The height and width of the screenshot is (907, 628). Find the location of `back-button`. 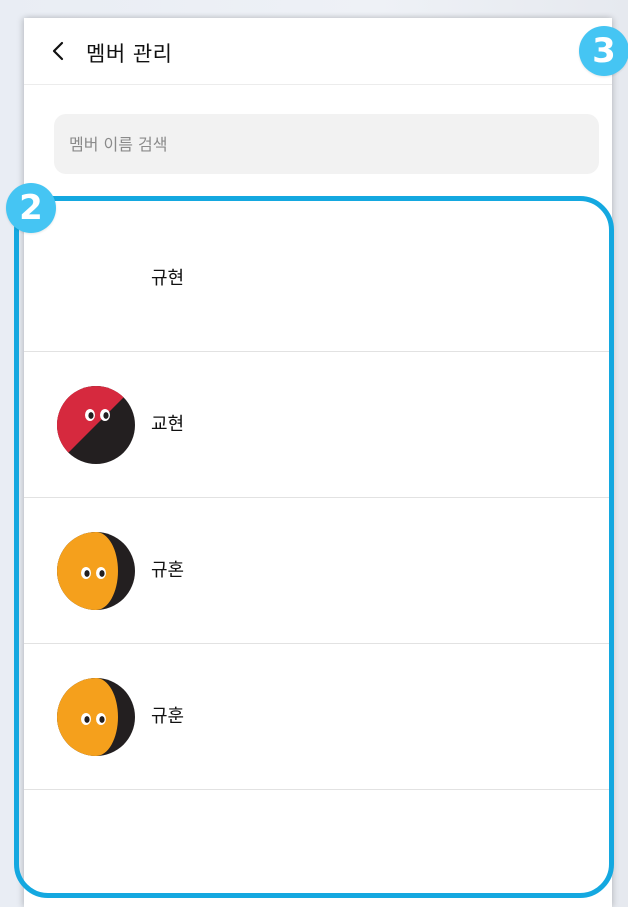

back-button is located at coordinates (58, 51).